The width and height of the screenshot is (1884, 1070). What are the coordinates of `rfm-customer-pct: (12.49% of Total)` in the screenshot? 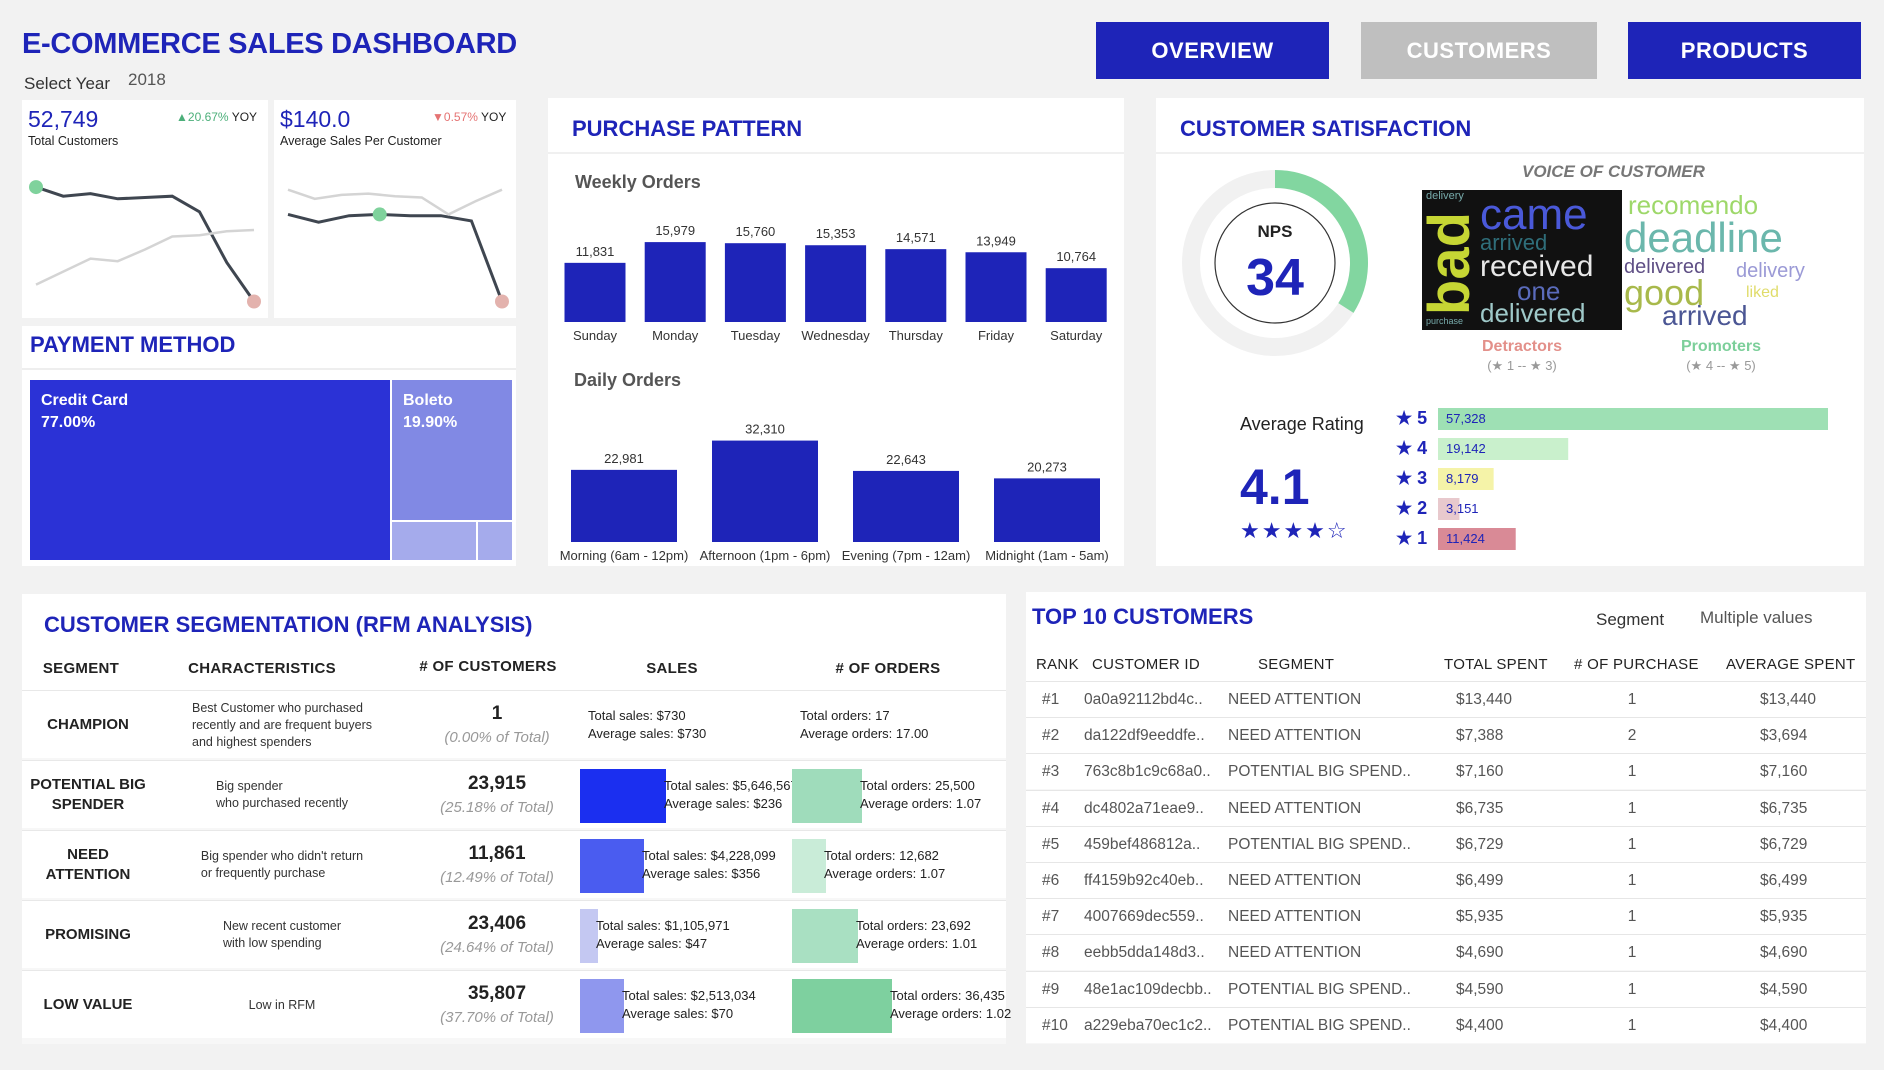 It's located at (497, 877).